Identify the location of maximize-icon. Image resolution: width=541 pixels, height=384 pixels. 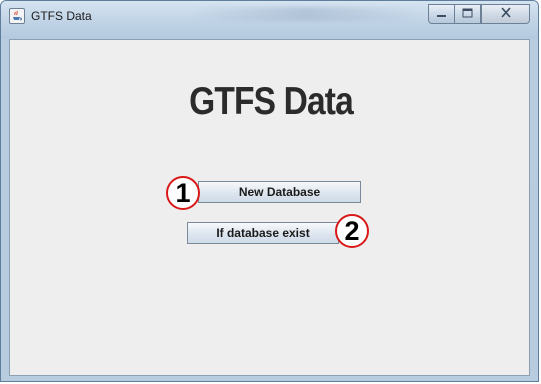
(467, 14).